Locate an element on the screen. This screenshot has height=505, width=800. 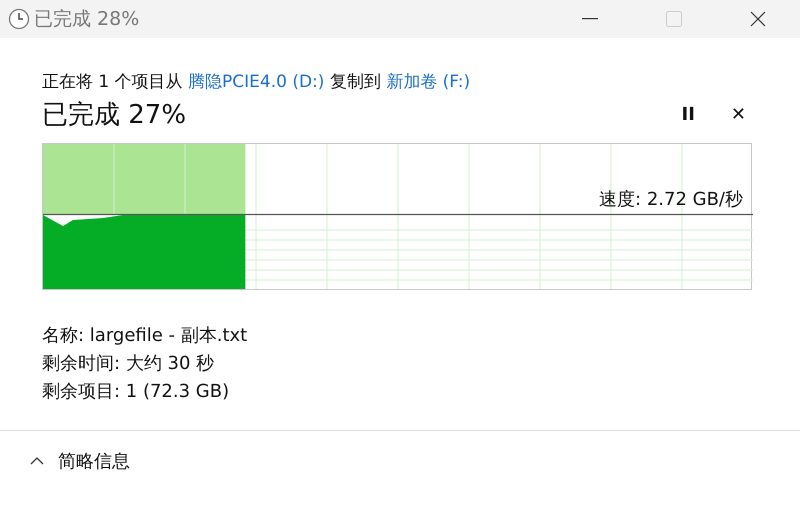
close-icon is located at coordinates (758, 19).